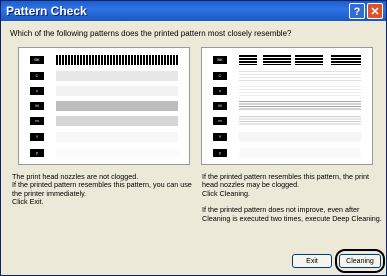  I want to click on left-desc-line: Click Exit., so click(28, 202).